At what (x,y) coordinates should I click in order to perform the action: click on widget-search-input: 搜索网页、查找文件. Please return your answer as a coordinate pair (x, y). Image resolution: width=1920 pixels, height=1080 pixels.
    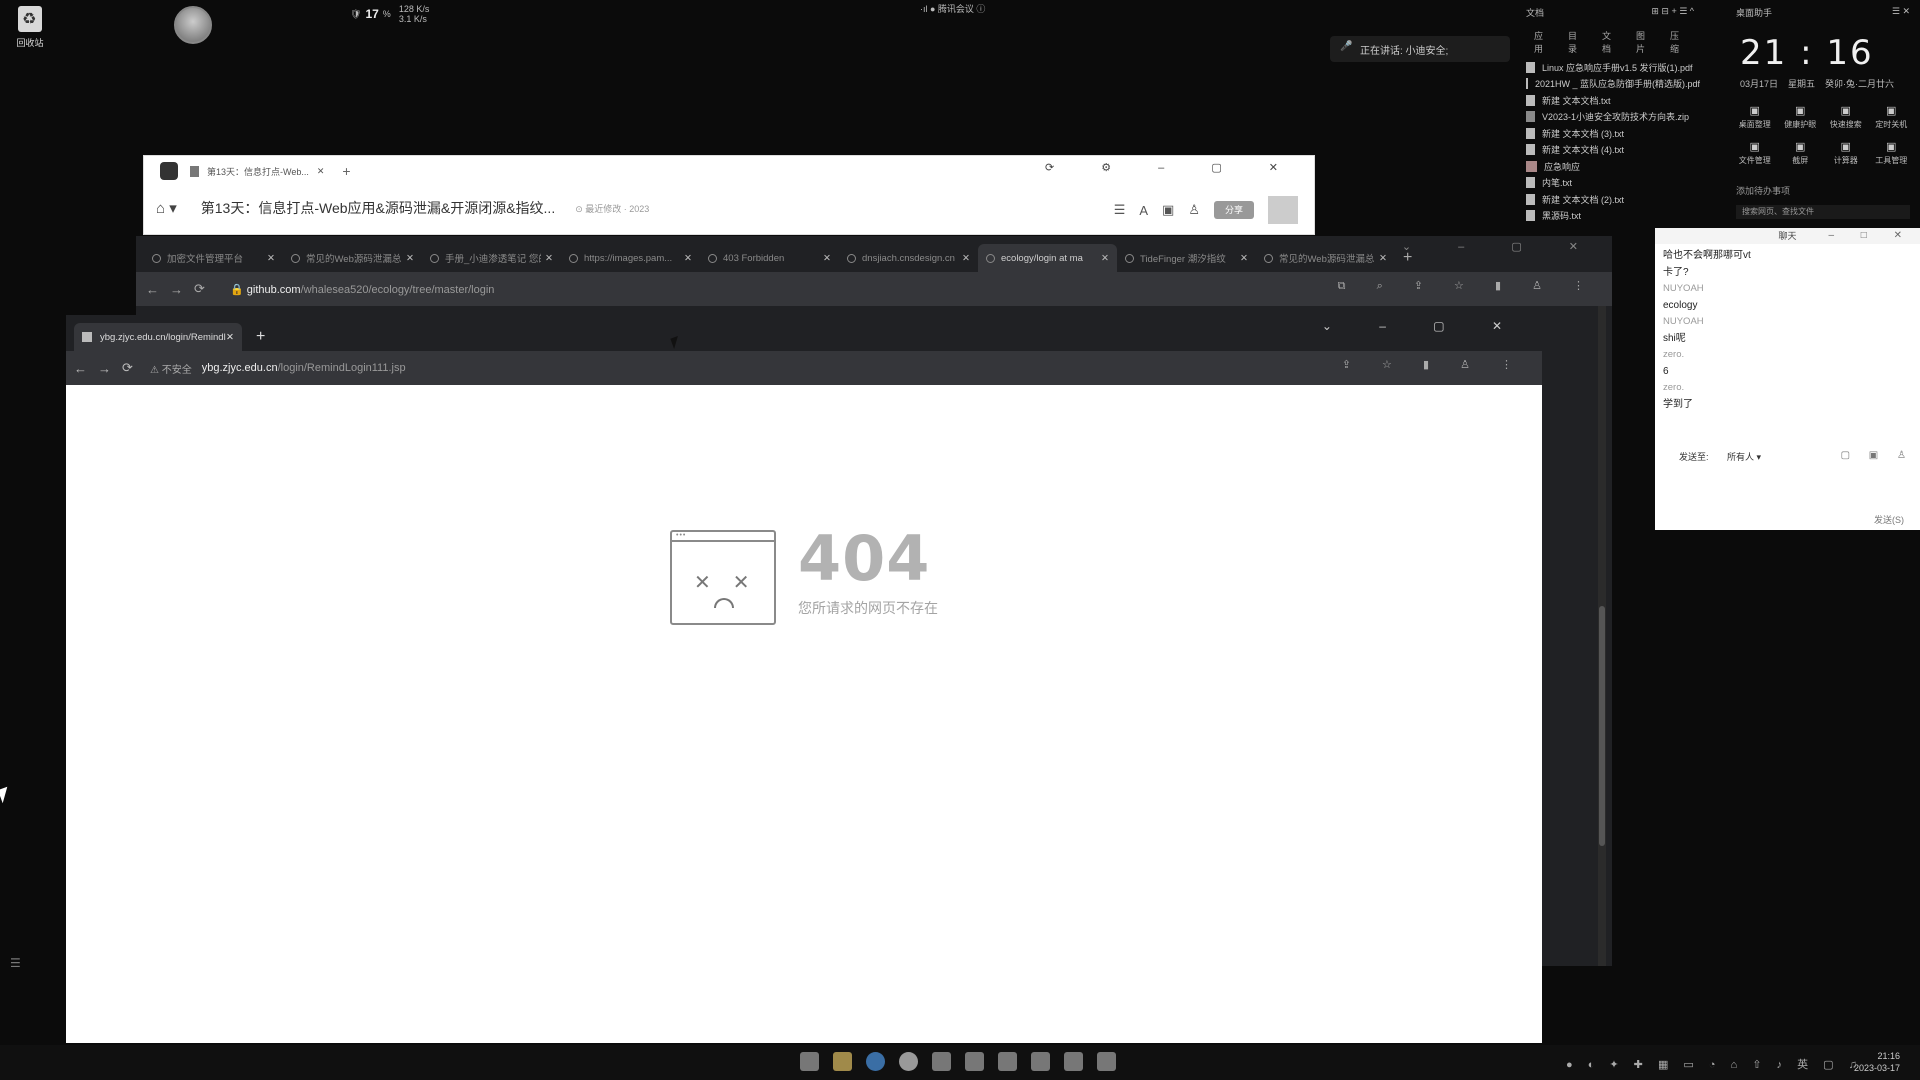
    Looking at the image, I should click on (1823, 212).